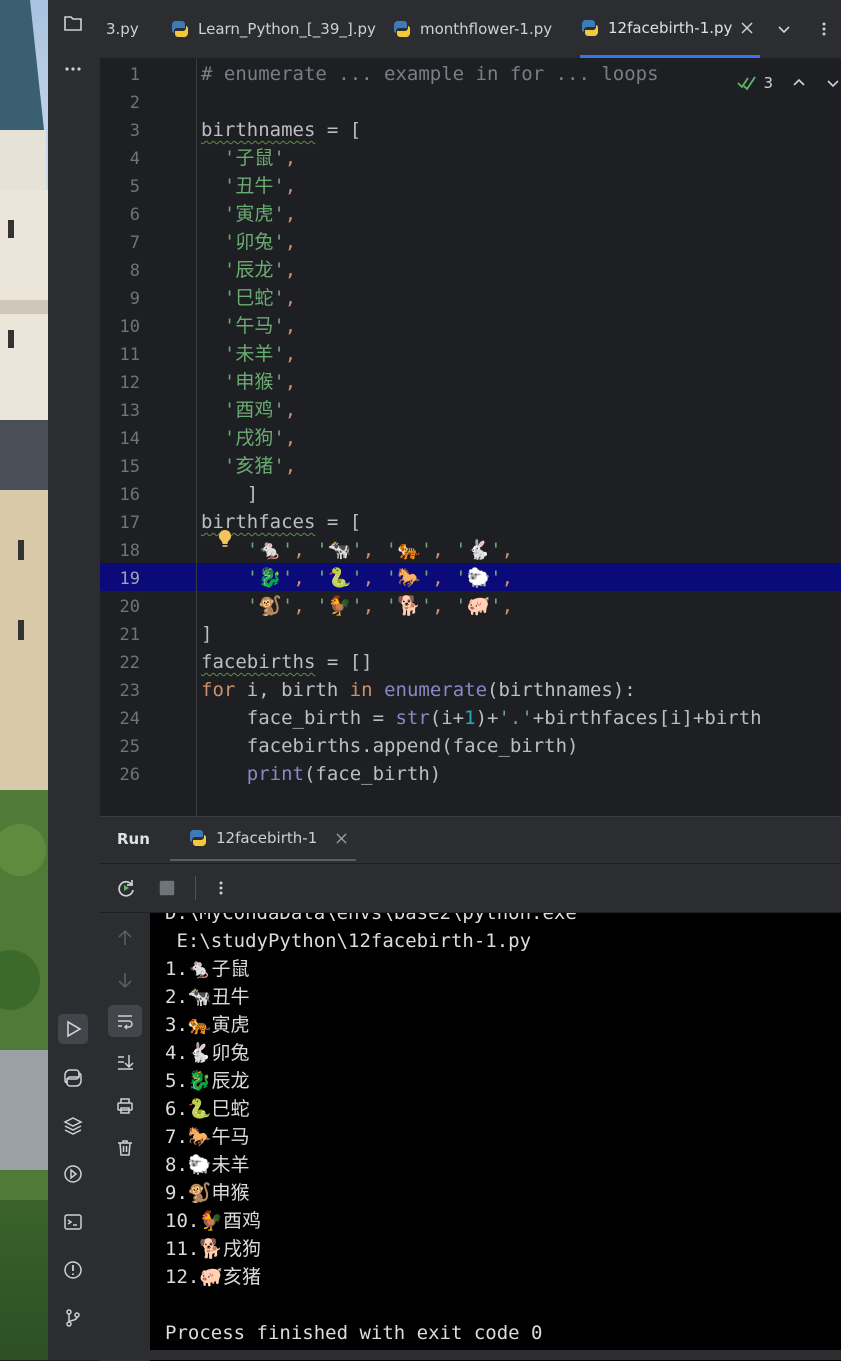 This screenshot has height=1361, width=841. Describe the element at coordinates (73, 1174) in the screenshot. I see `services-icon` at that location.